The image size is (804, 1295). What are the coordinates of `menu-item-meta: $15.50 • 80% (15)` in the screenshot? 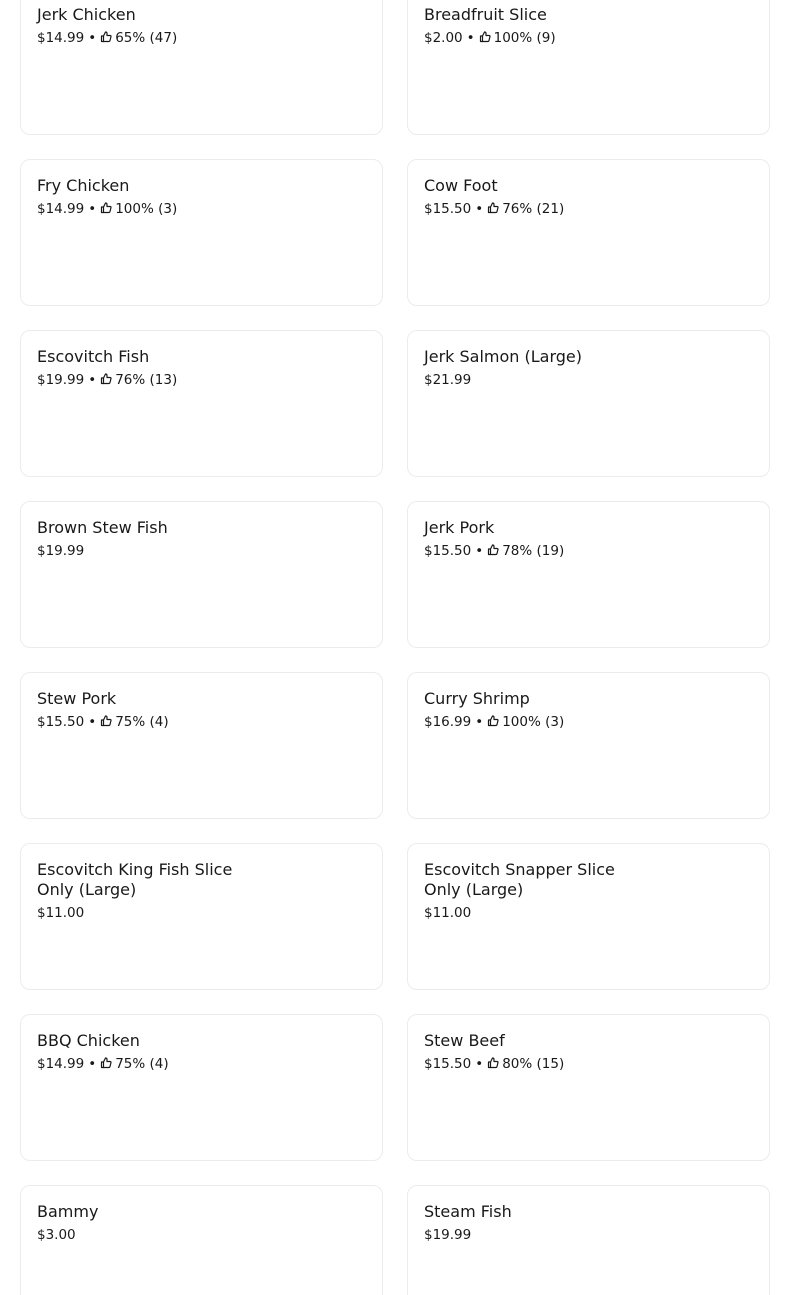 It's located at (588, 1064).